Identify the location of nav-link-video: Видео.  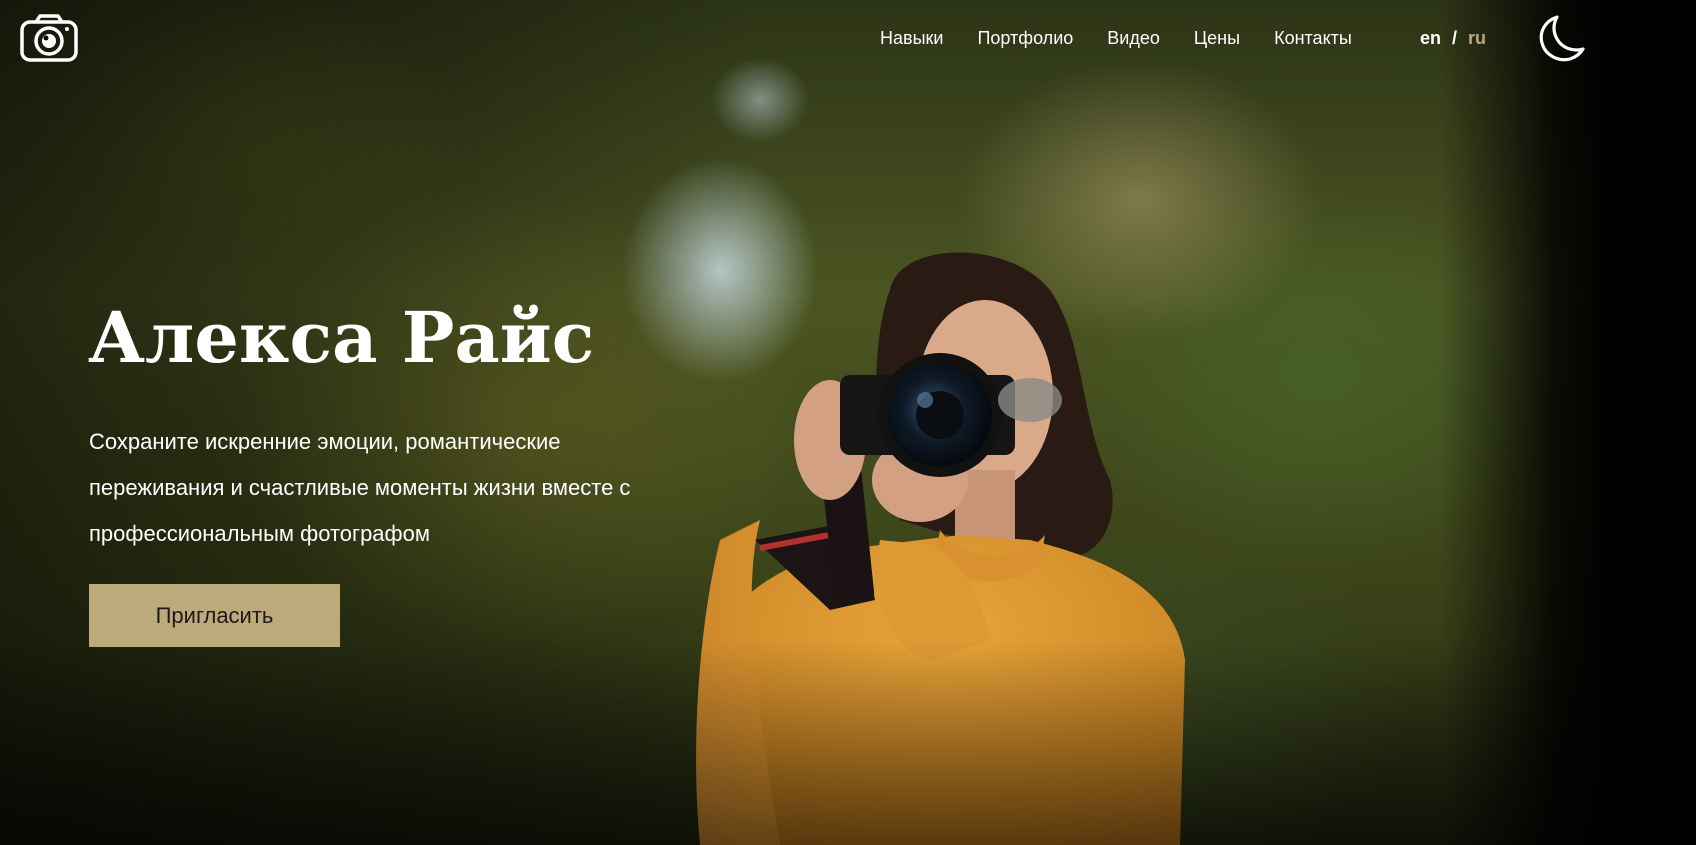
(1133, 38).